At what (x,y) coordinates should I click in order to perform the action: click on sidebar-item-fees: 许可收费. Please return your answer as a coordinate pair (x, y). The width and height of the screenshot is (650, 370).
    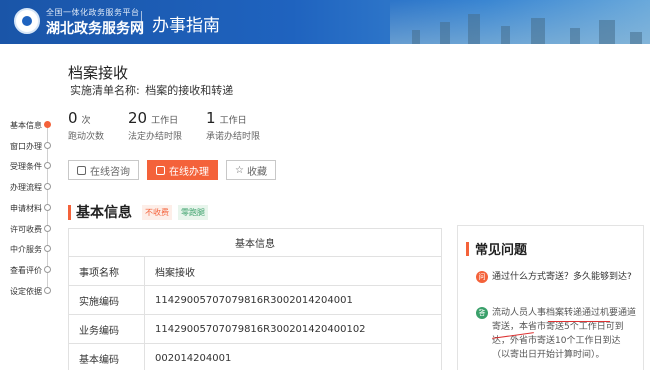
    Looking at the image, I should click on (26, 229).